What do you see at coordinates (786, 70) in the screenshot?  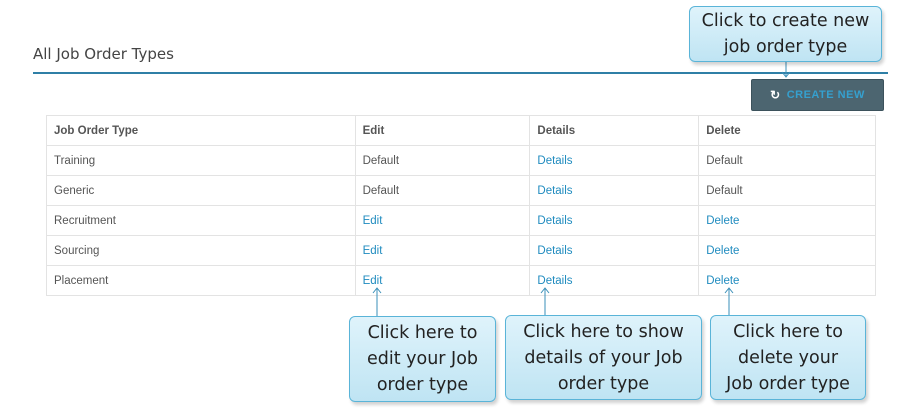 I see `create-callout-arrow` at bounding box center [786, 70].